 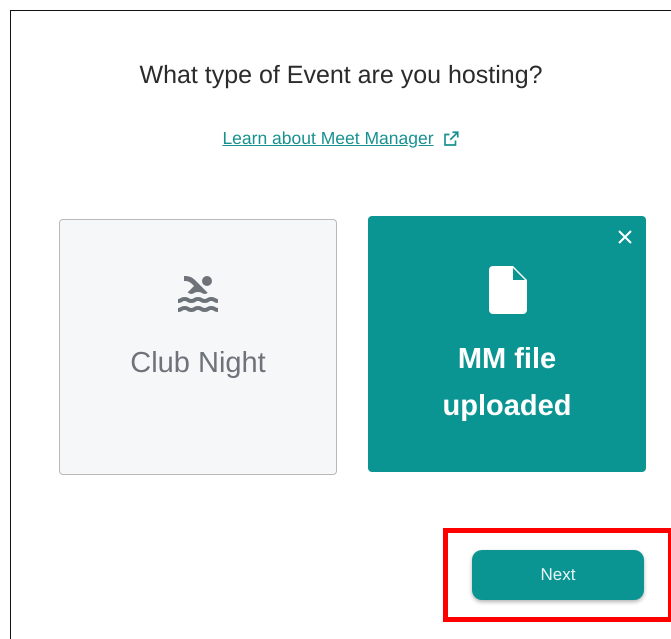 What do you see at coordinates (507, 290) in the screenshot?
I see `document-icon` at bounding box center [507, 290].